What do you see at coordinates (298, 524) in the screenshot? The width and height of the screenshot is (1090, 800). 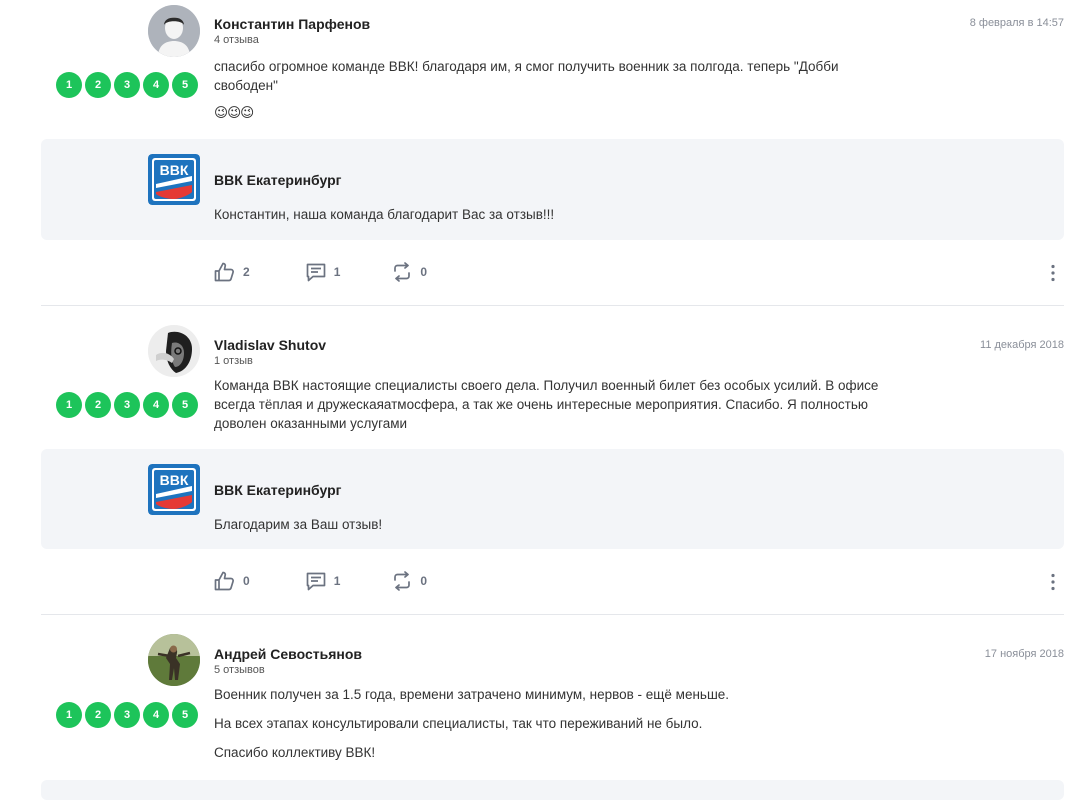 I see `reply-text: Благодарим за Ваш отзыв!` at bounding box center [298, 524].